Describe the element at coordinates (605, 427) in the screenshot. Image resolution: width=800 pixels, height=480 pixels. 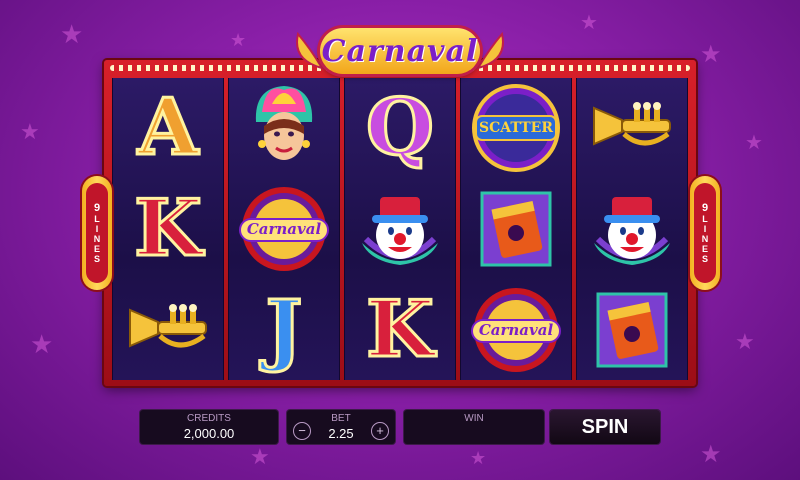
I see `spin-button: SPIN` at that location.